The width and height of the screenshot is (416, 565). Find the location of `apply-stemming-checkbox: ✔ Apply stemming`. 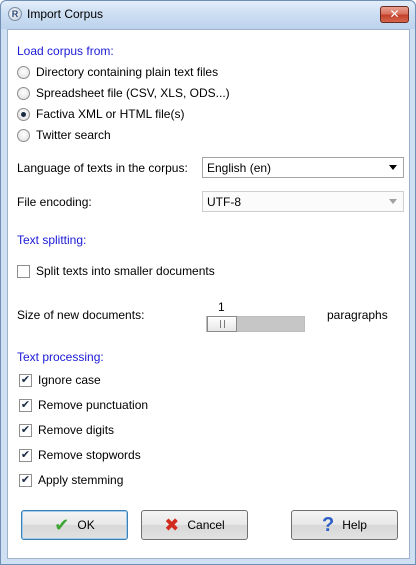

apply-stemming-checkbox: ✔ Apply stemming is located at coordinates (71, 480).